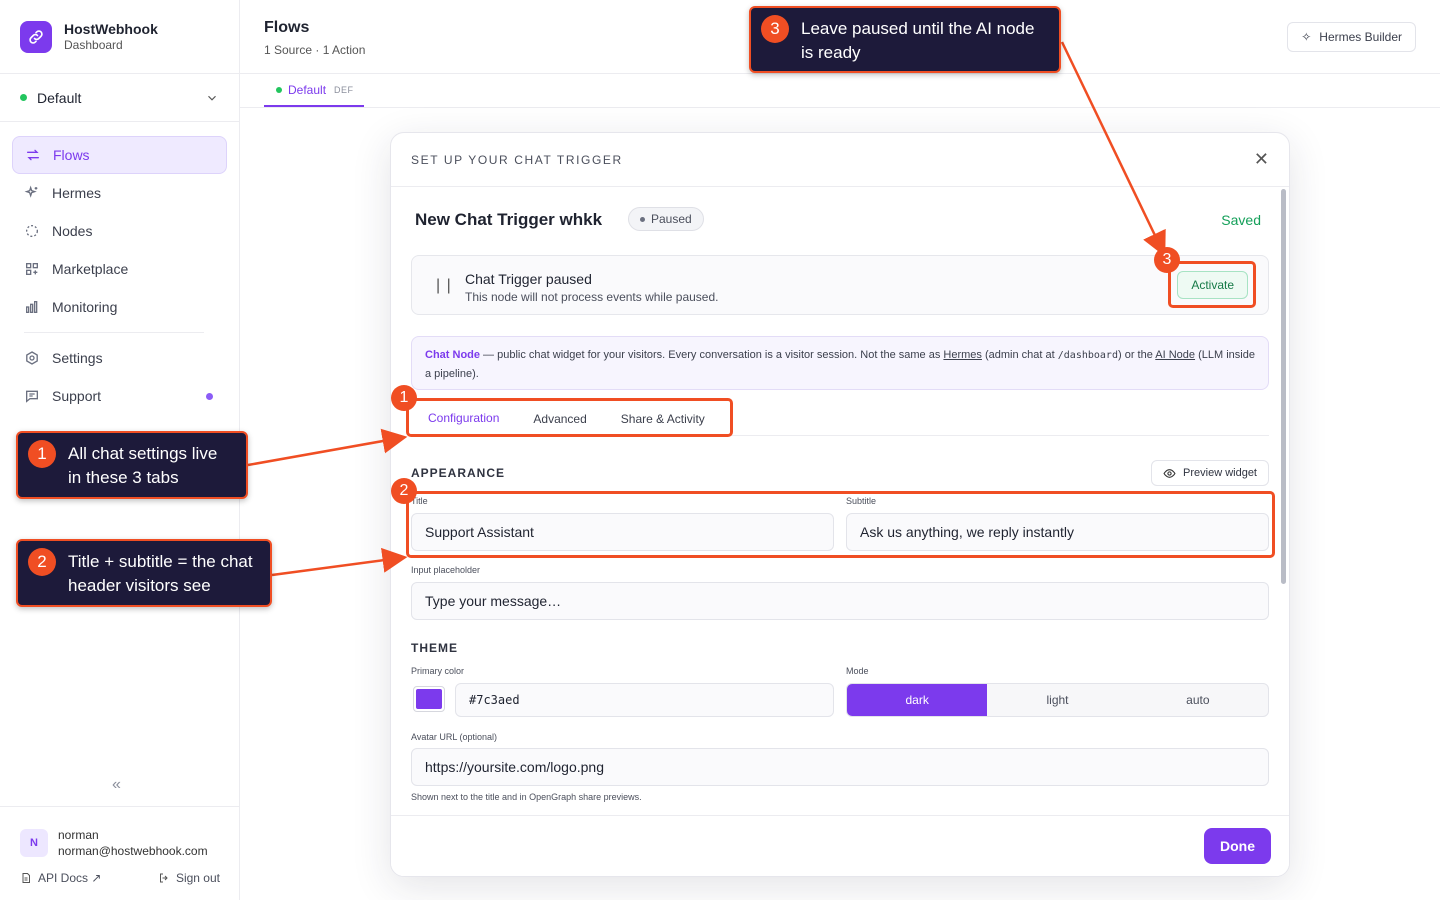  I want to click on gear-icon, so click(32, 358).